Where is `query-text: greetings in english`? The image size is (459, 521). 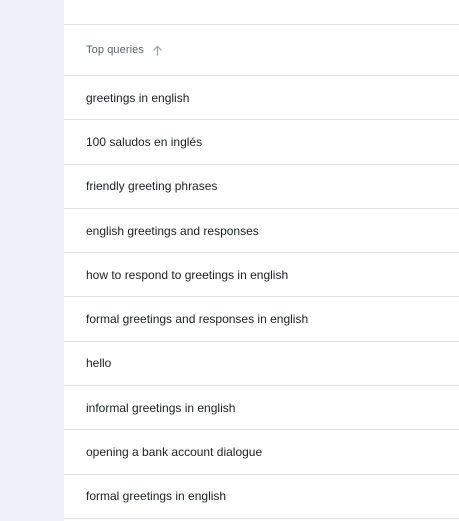 query-text: greetings in english is located at coordinates (138, 97).